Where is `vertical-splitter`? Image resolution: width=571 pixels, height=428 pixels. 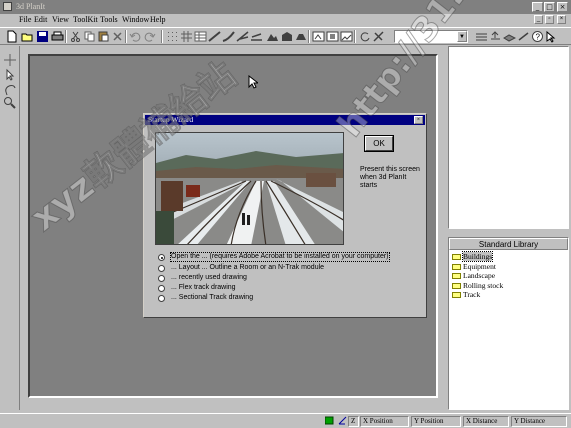 vertical-splitter is located at coordinates (442, 228).